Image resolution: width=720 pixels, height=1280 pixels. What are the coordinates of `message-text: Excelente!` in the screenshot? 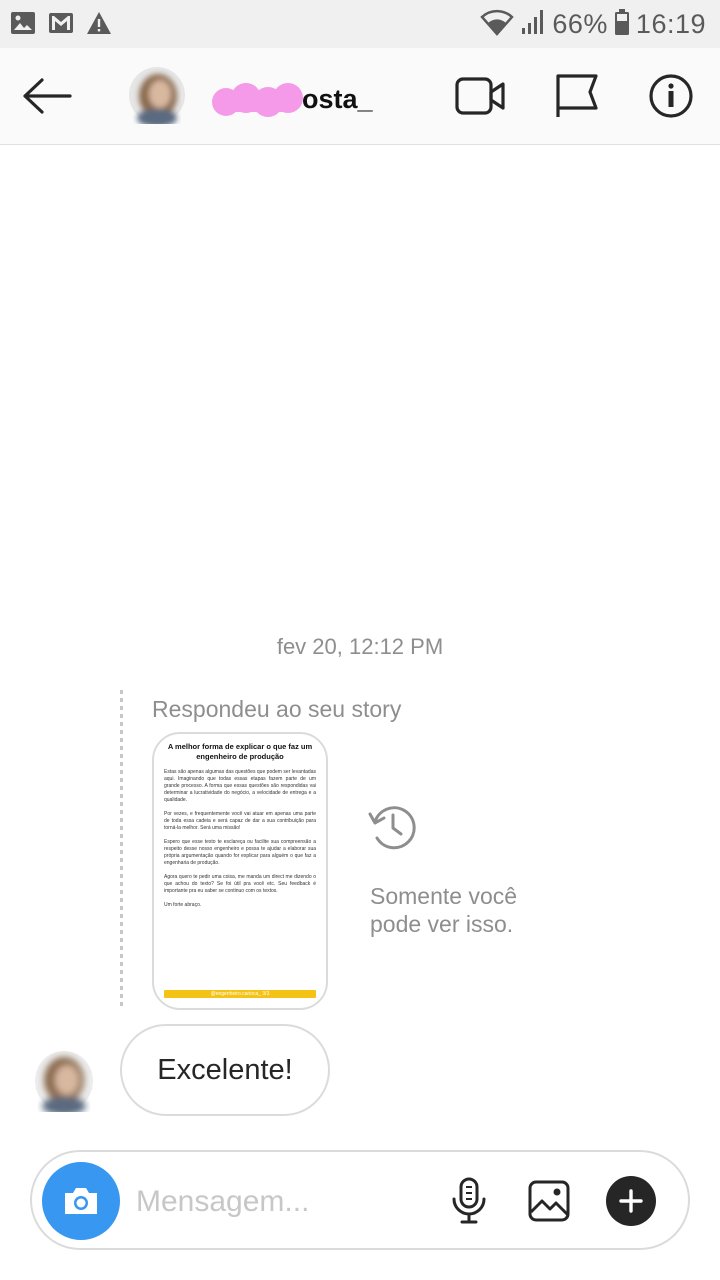 It's located at (225, 1069).